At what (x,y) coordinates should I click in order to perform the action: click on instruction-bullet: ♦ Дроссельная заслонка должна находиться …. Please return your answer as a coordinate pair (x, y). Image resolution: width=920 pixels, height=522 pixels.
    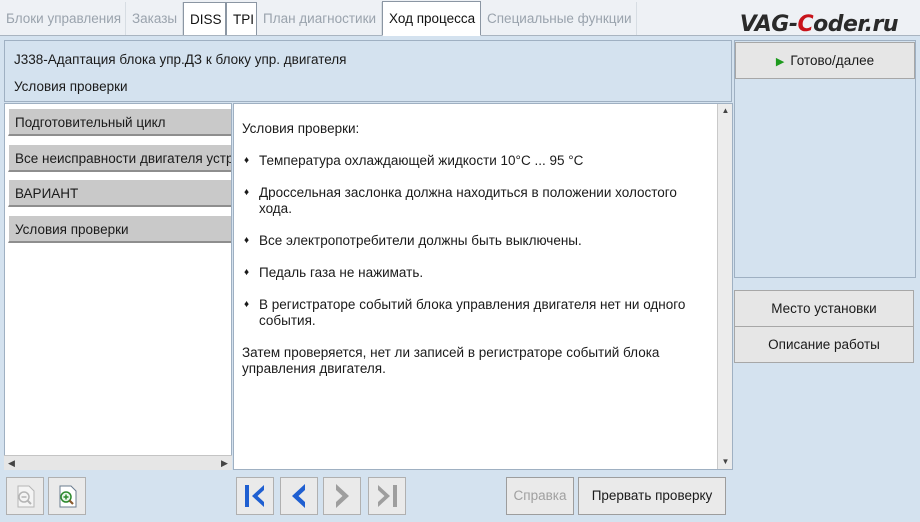
    Looking at the image, I should click on (460, 200).